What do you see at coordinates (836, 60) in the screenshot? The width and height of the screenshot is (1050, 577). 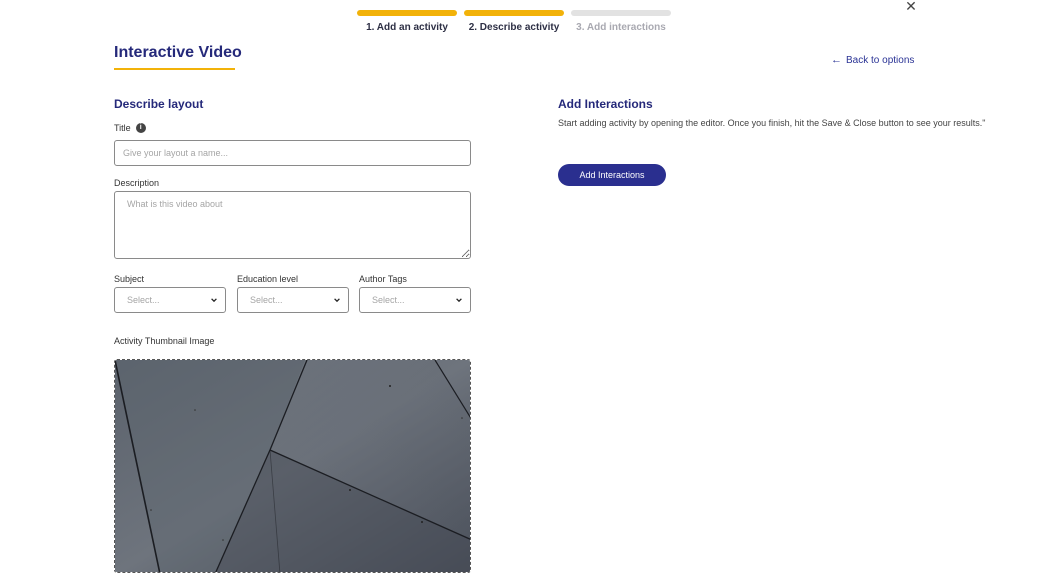 I see `arrow-left-icon: ←` at bounding box center [836, 60].